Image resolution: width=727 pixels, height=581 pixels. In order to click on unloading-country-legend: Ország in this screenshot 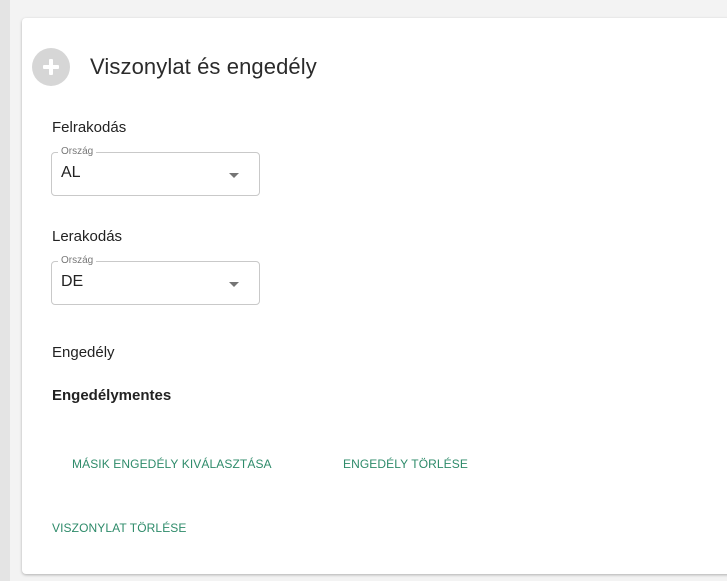, I will do `click(77, 261)`.